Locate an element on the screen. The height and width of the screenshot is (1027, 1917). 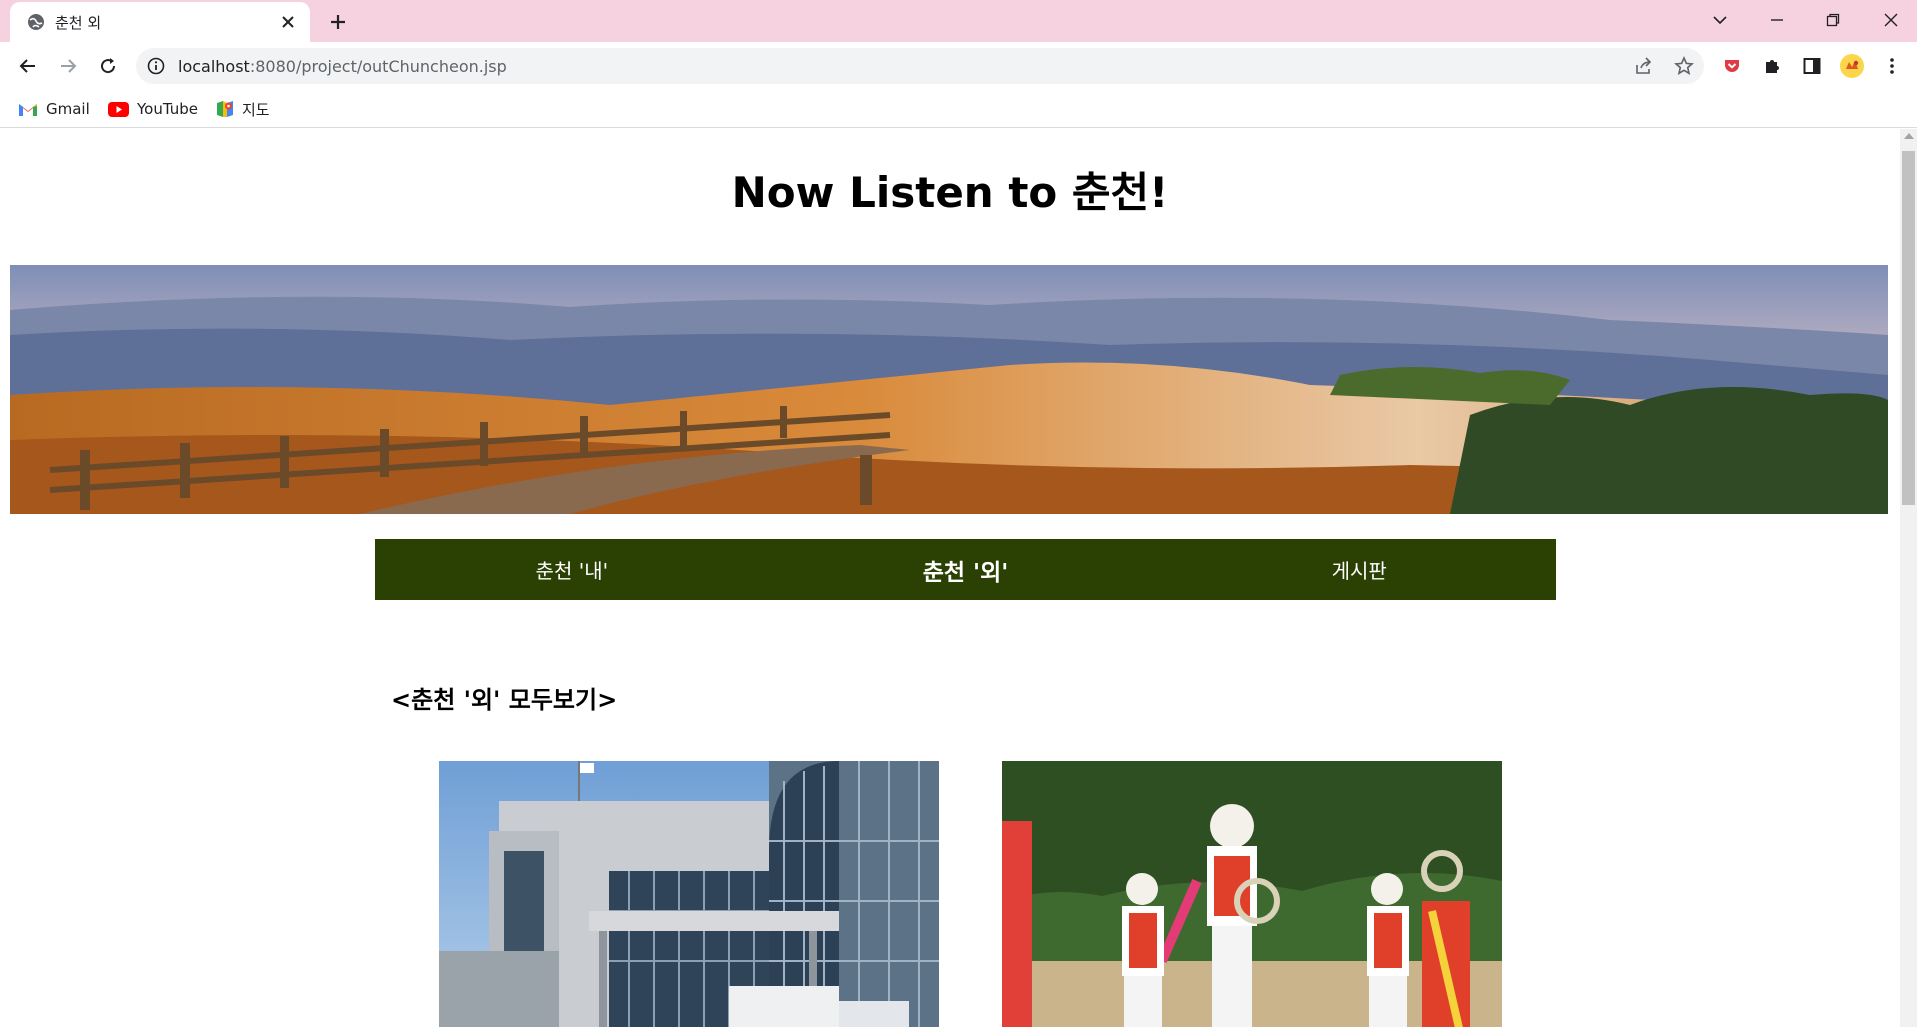
arts-center-image is located at coordinates (689, 894).